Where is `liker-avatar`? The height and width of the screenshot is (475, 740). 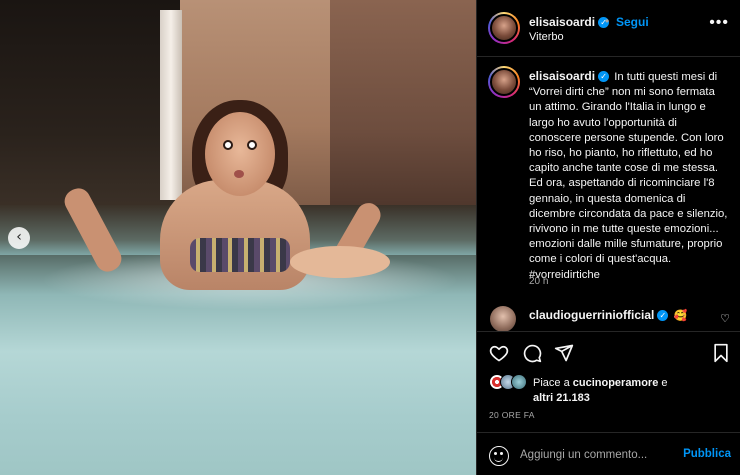 liker-avatar is located at coordinates (519, 382).